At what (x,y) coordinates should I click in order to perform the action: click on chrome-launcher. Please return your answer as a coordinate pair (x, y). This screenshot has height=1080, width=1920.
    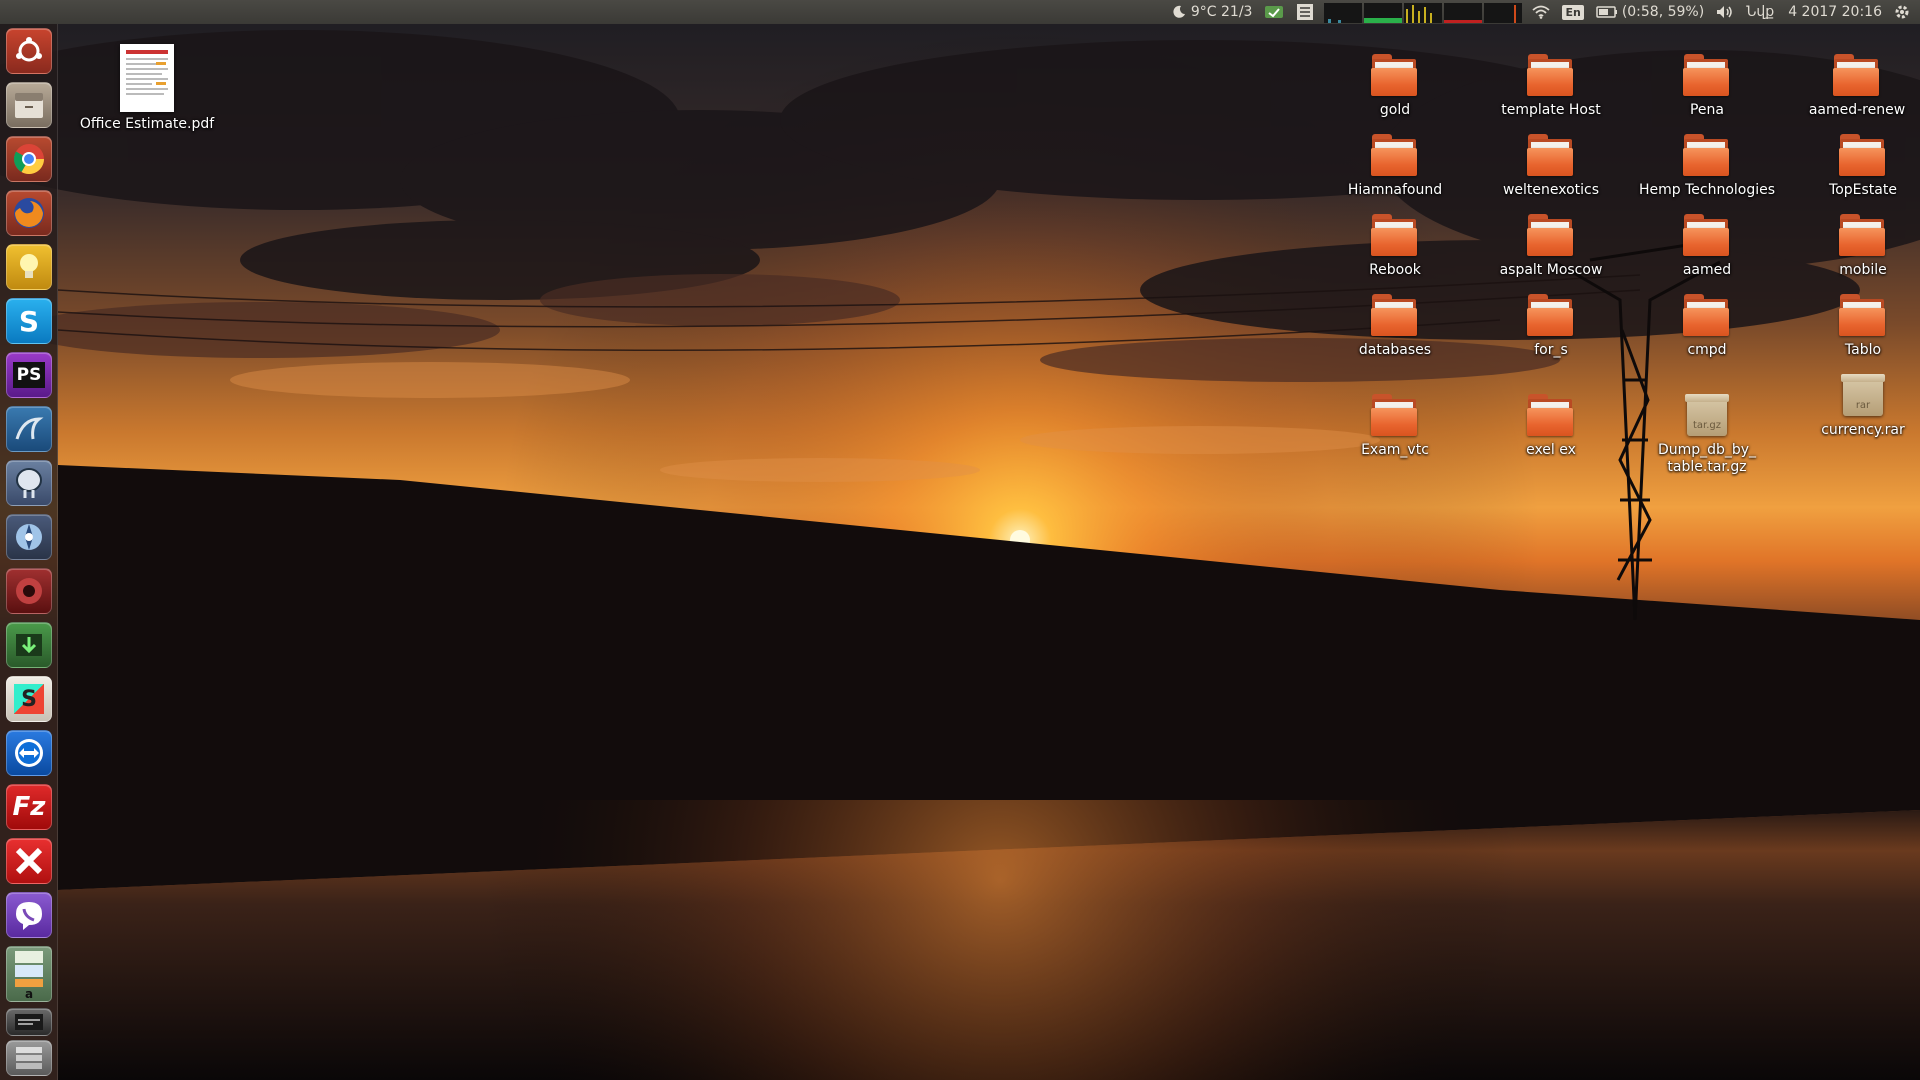
    Looking at the image, I should click on (29, 159).